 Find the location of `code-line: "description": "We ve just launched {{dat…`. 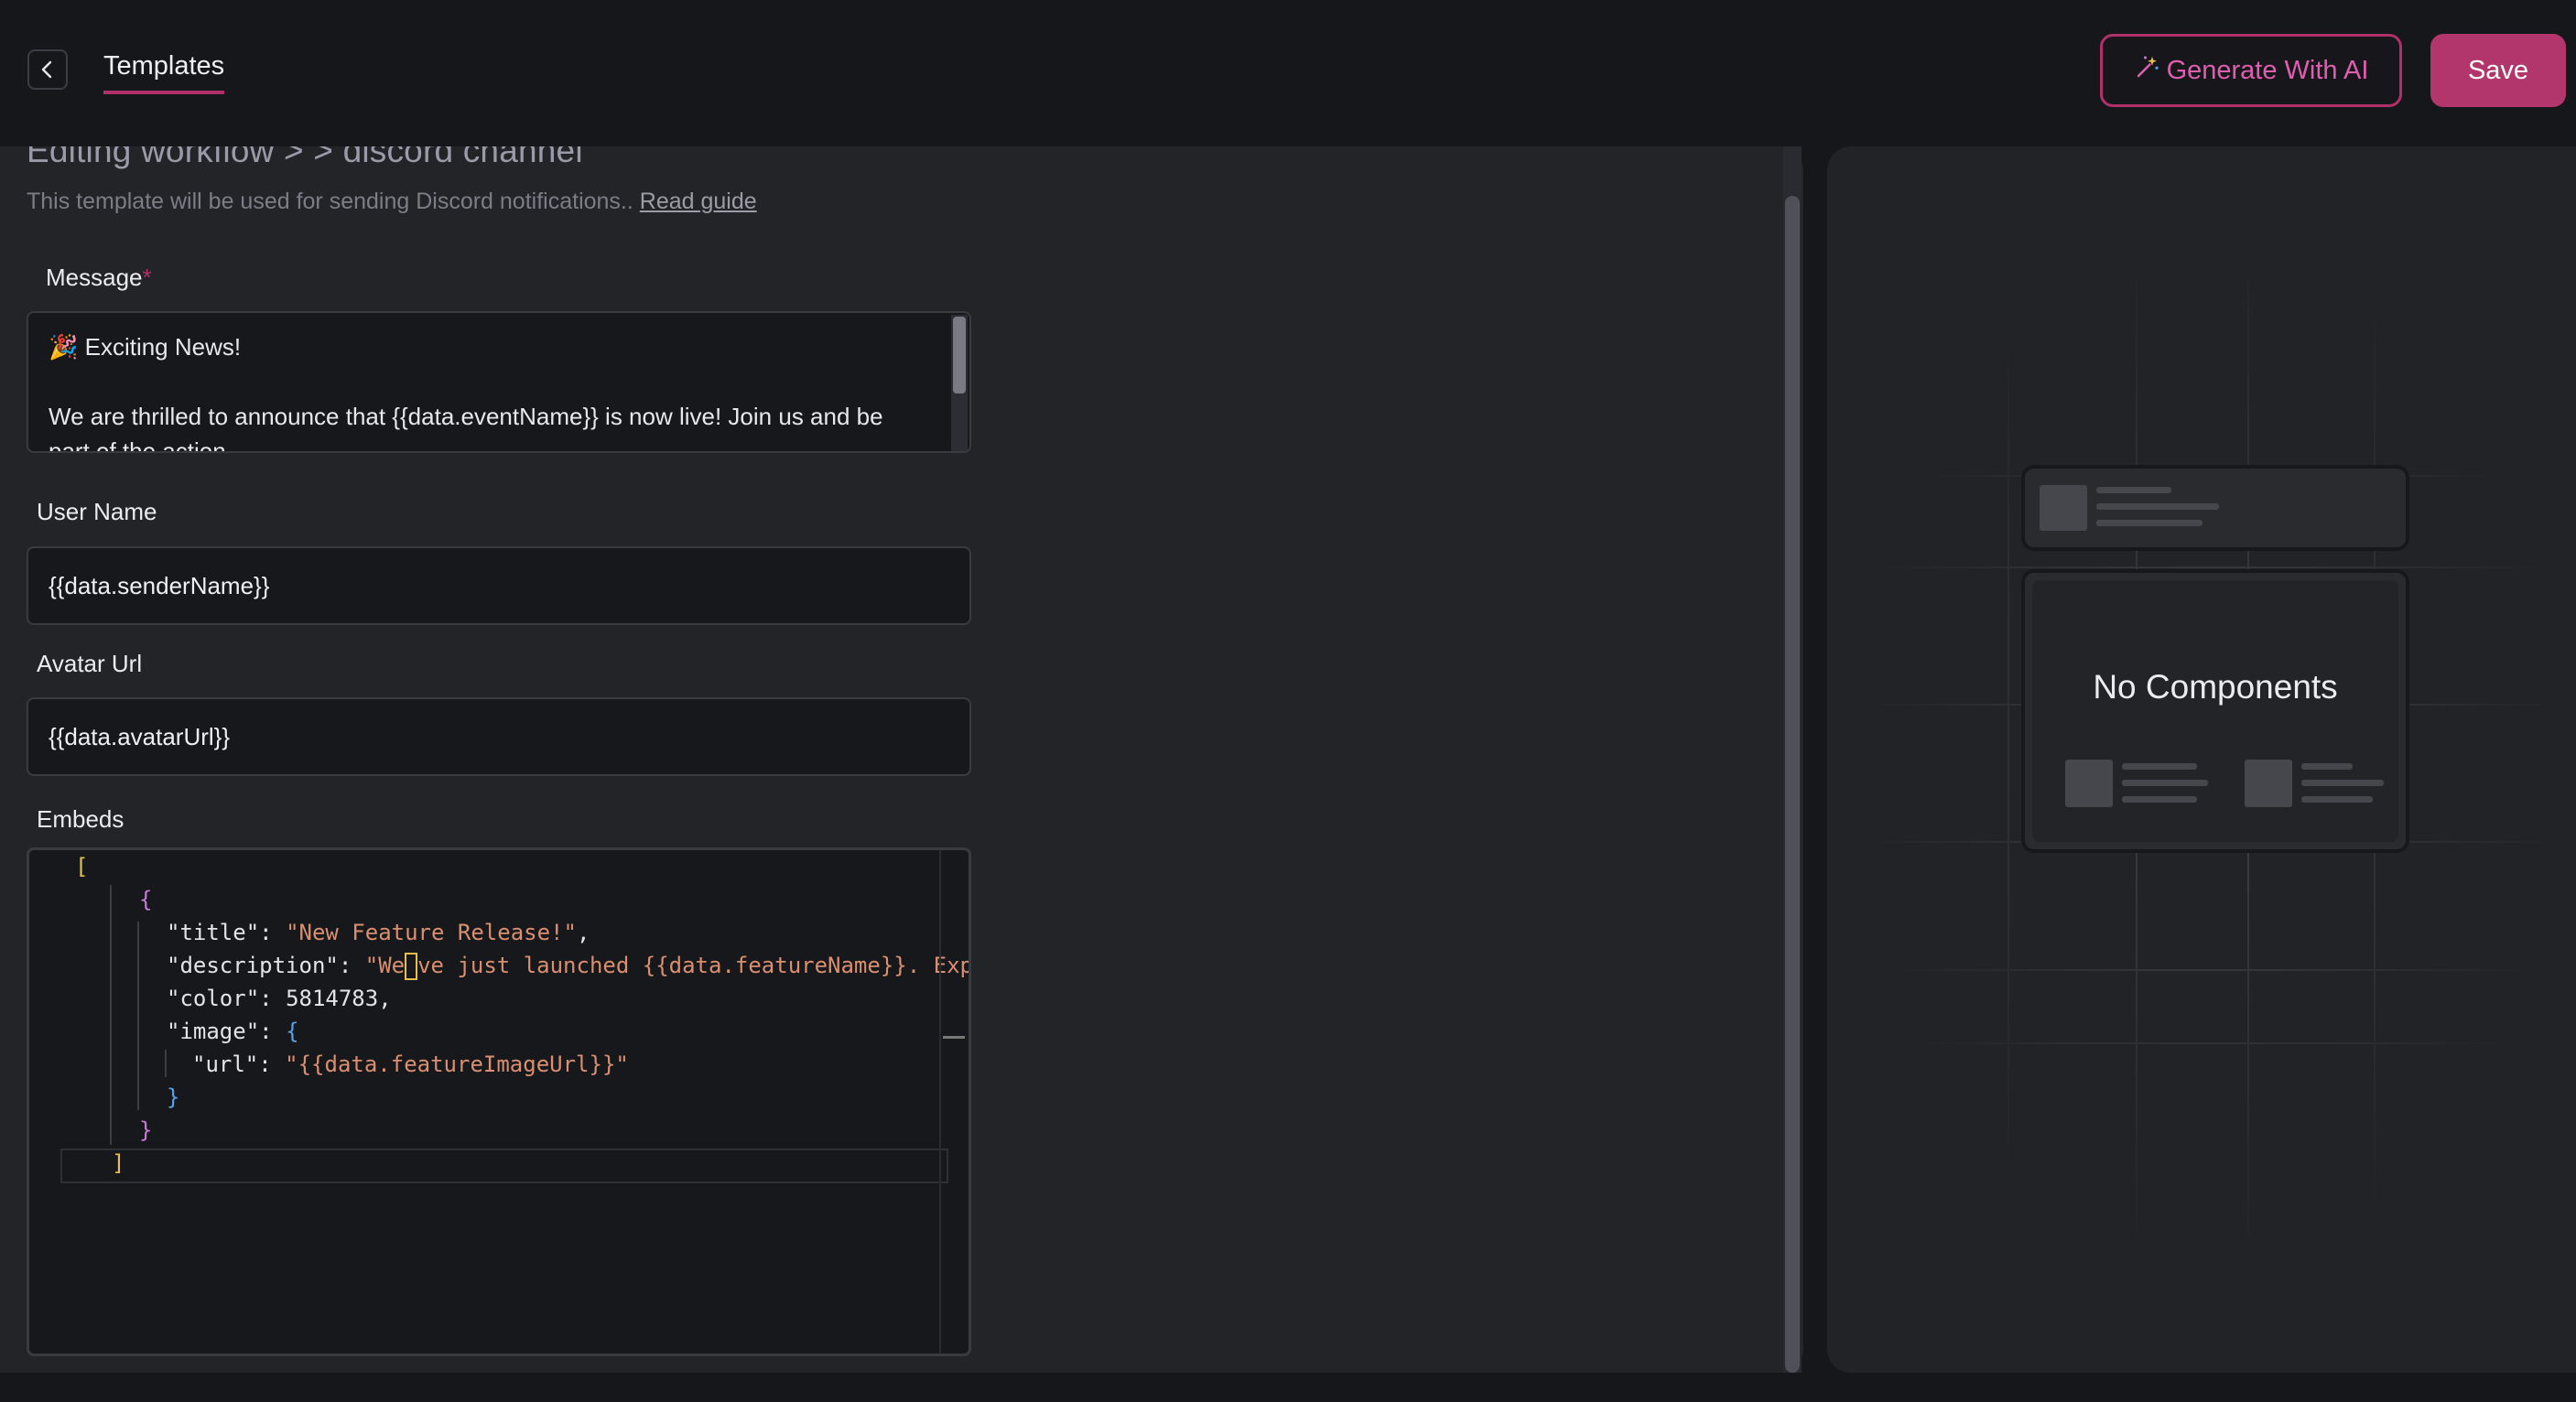

code-line: "description": "We ve just launched {{dat… is located at coordinates (569, 966).